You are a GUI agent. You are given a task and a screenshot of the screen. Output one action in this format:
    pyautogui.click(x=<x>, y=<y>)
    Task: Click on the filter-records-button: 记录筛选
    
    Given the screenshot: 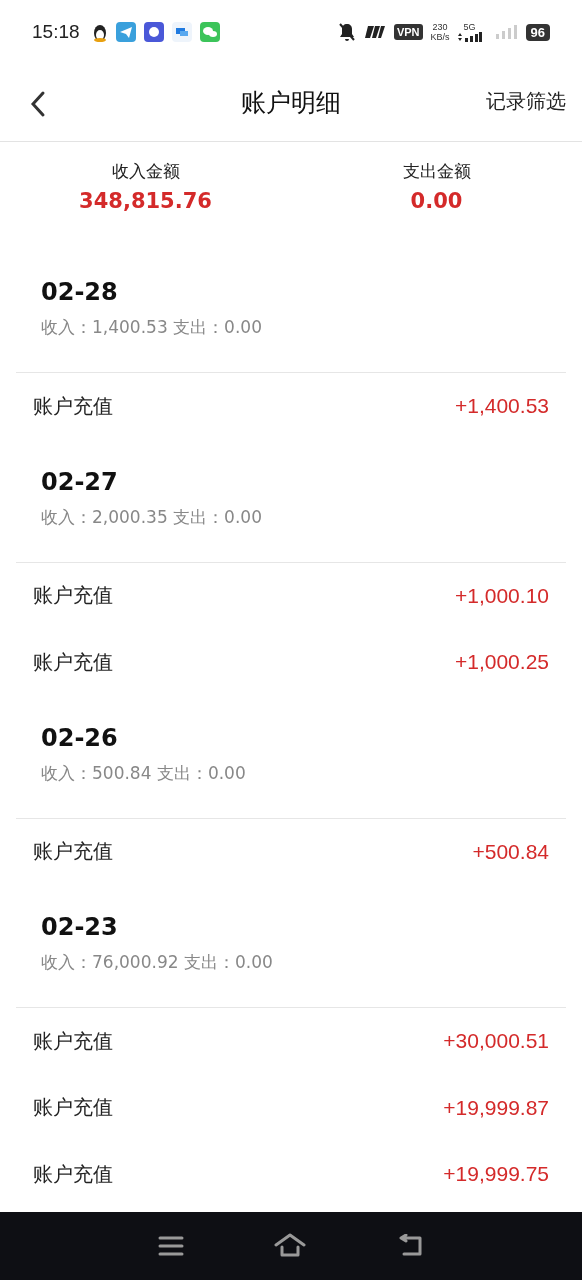 What is the action you would take?
    pyautogui.click(x=526, y=101)
    